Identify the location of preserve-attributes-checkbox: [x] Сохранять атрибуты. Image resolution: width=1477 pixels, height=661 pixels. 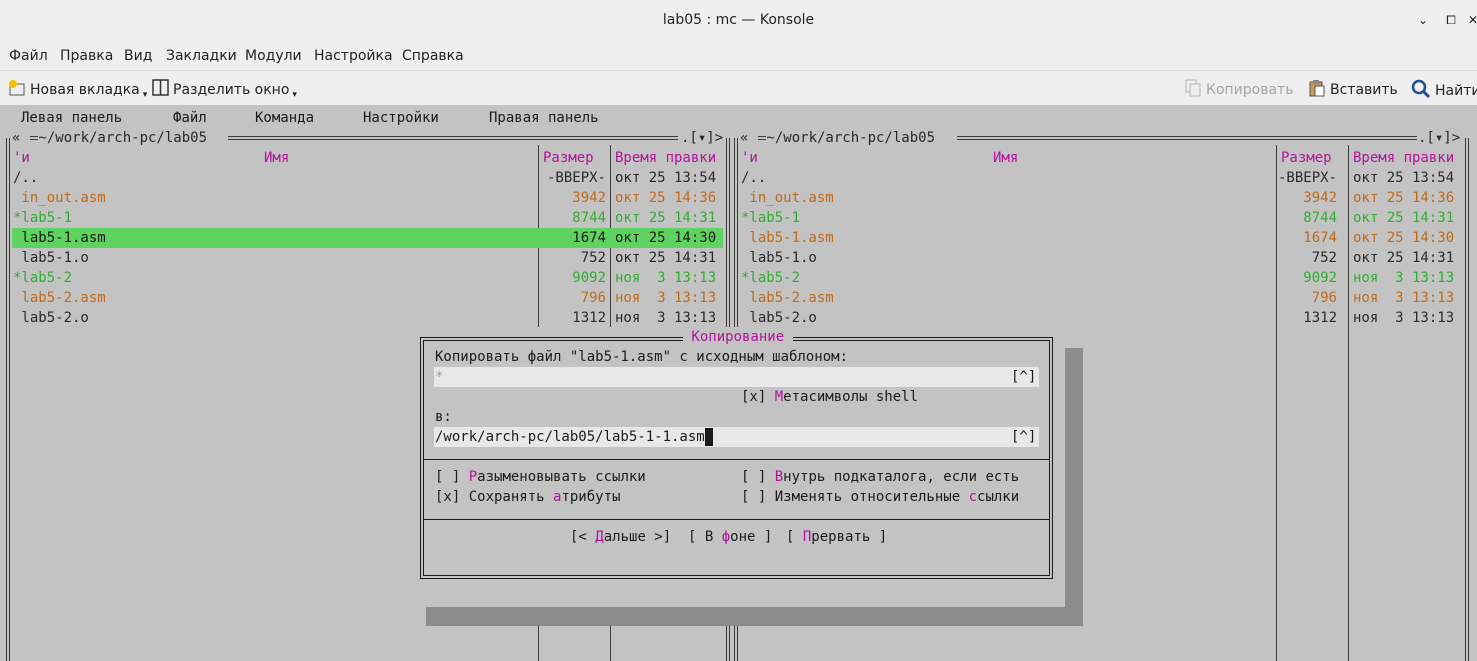
(527, 497).